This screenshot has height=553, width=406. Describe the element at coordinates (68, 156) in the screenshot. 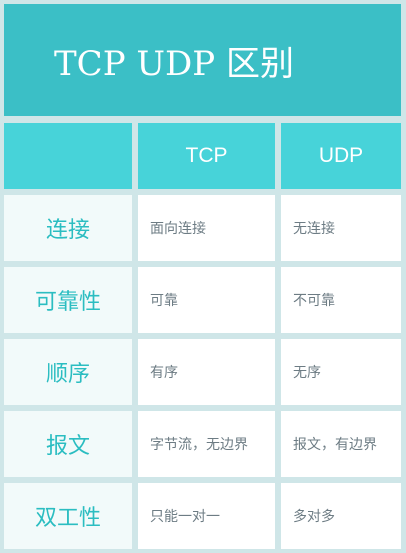

I see `header-corner-cell` at that location.